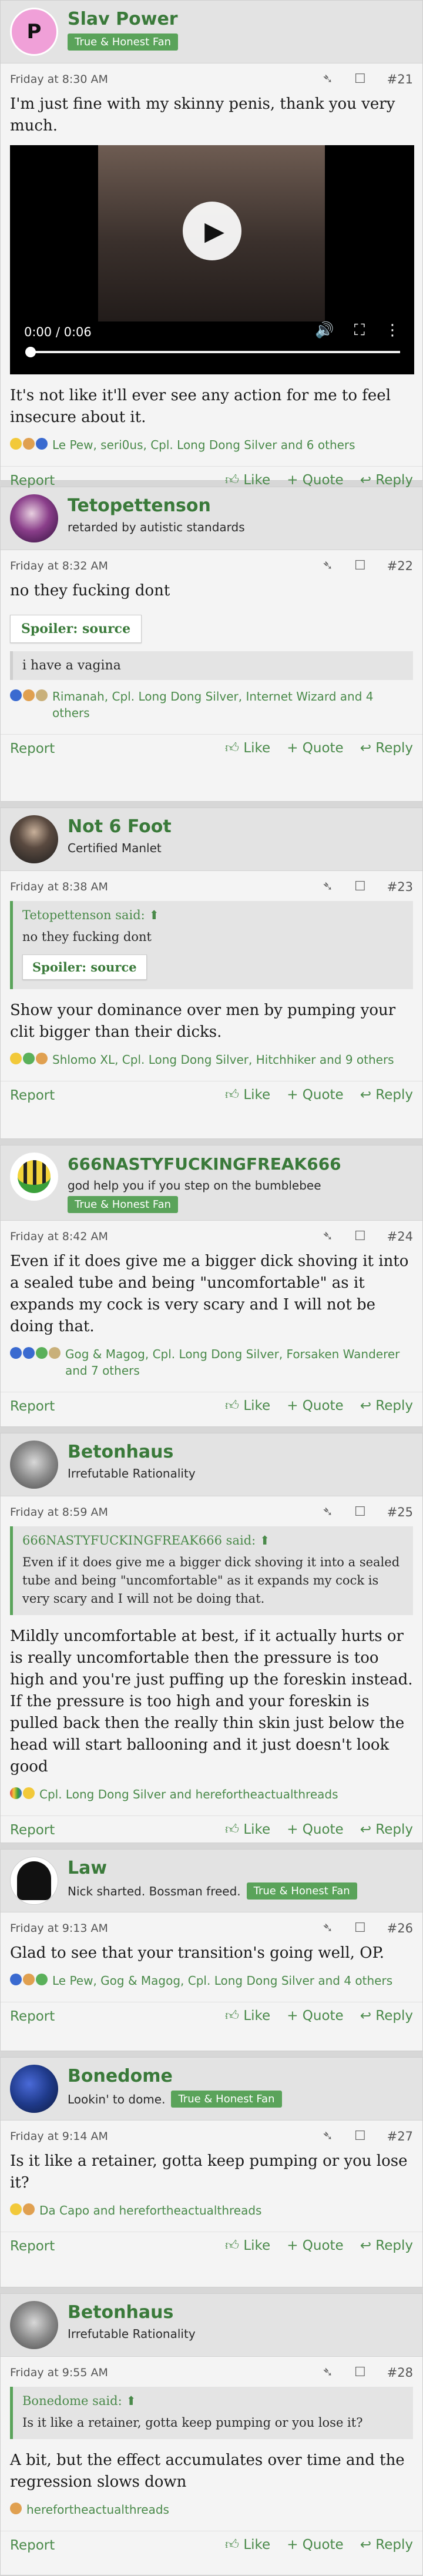  What do you see at coordinates (59, 1236) in the screenshot?
I see `post-date: Friday at 8:42 AM` at bounding box center [59, 1236].